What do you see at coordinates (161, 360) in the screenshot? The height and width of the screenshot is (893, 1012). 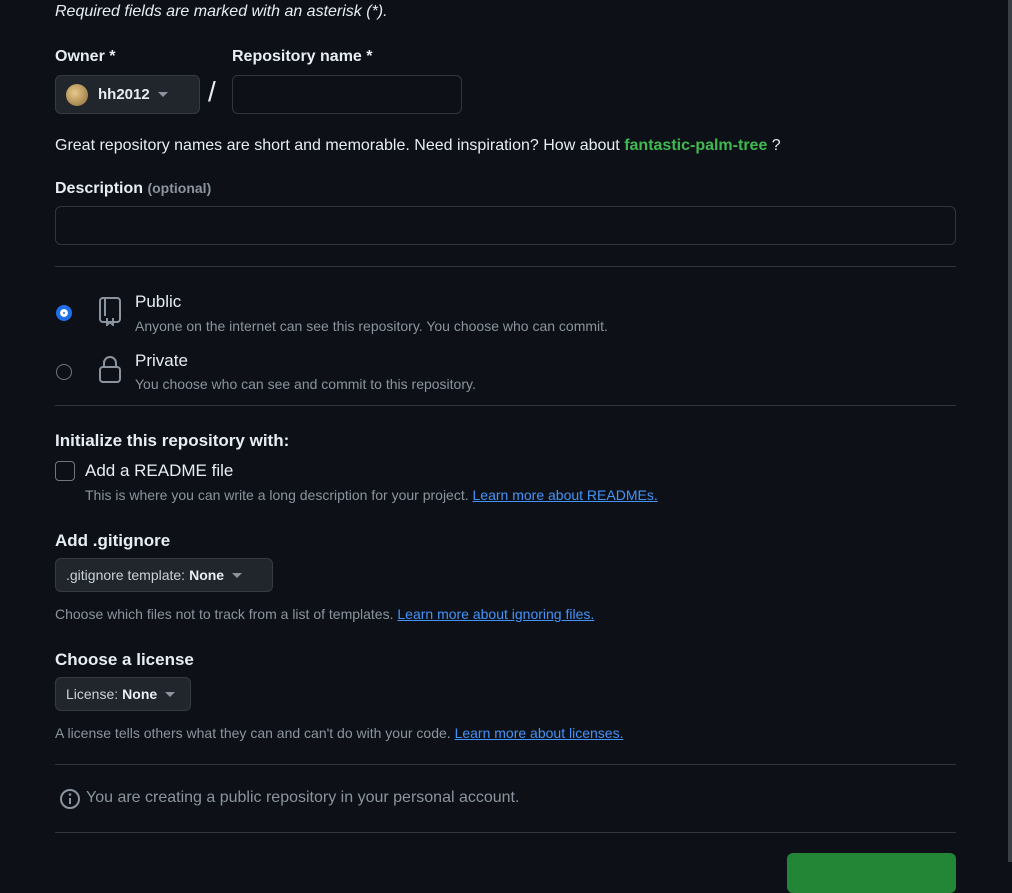 I see `private-title: Private` at bounding box center [161, 360].